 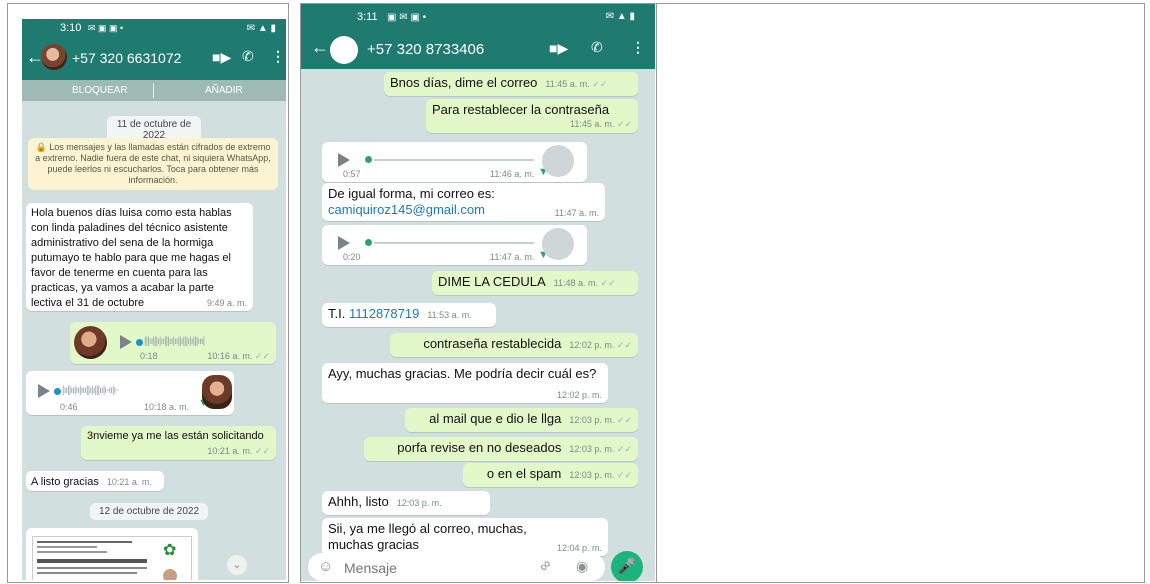 I want to click on voice-duration: 0:18, so click(x=149, y=356).